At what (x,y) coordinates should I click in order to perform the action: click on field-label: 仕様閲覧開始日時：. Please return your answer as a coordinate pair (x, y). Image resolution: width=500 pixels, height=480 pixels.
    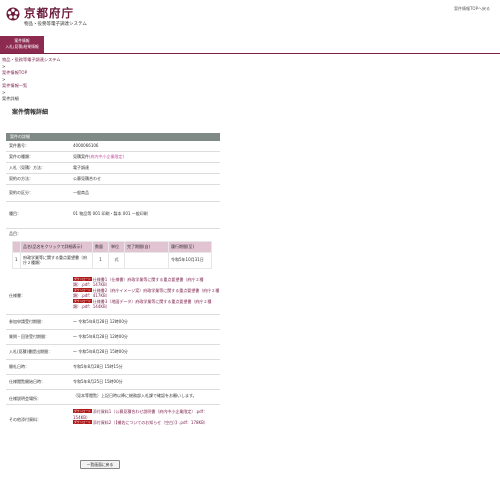
    Looking at the image, I should click on (27, 382).